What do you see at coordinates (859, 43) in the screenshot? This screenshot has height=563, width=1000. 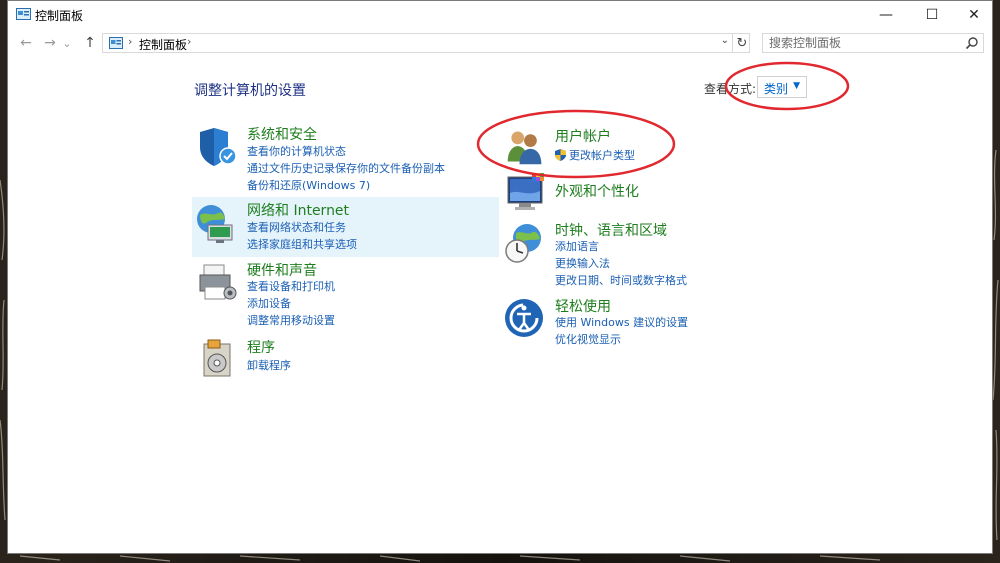 I see `search-input` at bounding box center [859, 43].